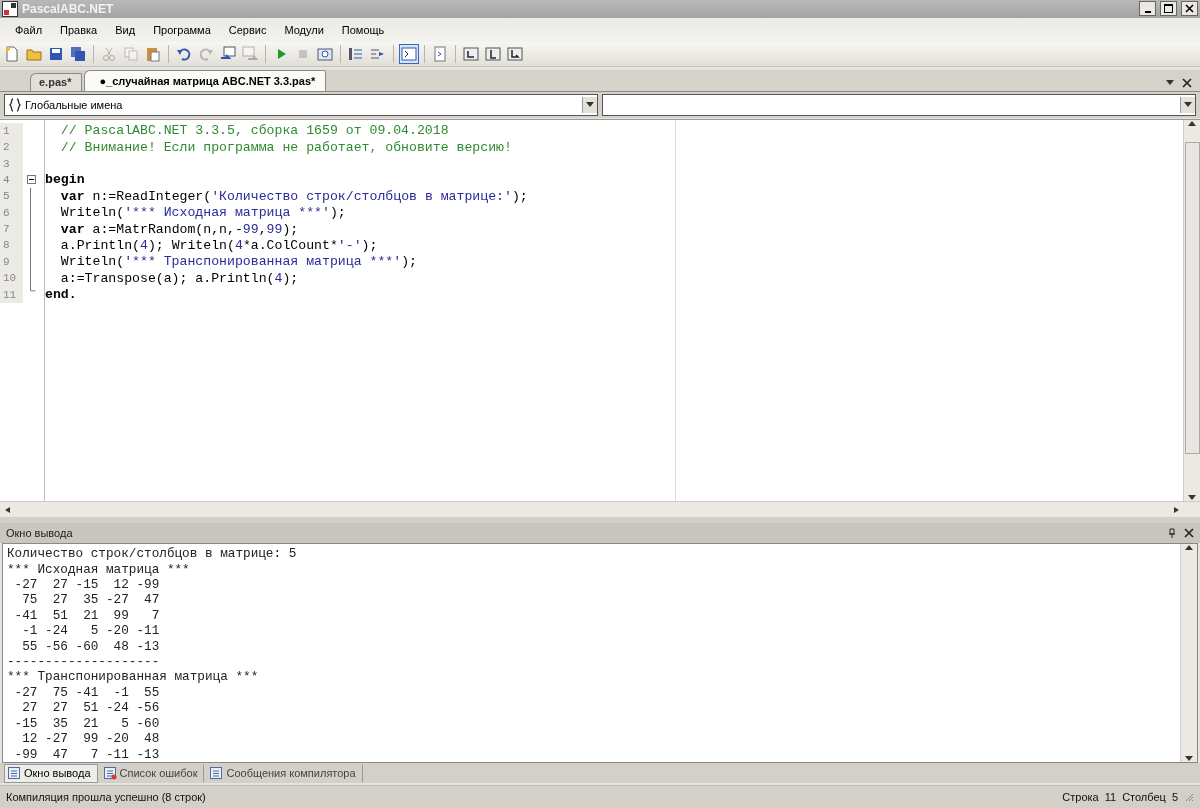  What do you see at coordinates (182, 29) in the screenshot?
I see `menu-item: Программа` at bounding box center [182, 29].